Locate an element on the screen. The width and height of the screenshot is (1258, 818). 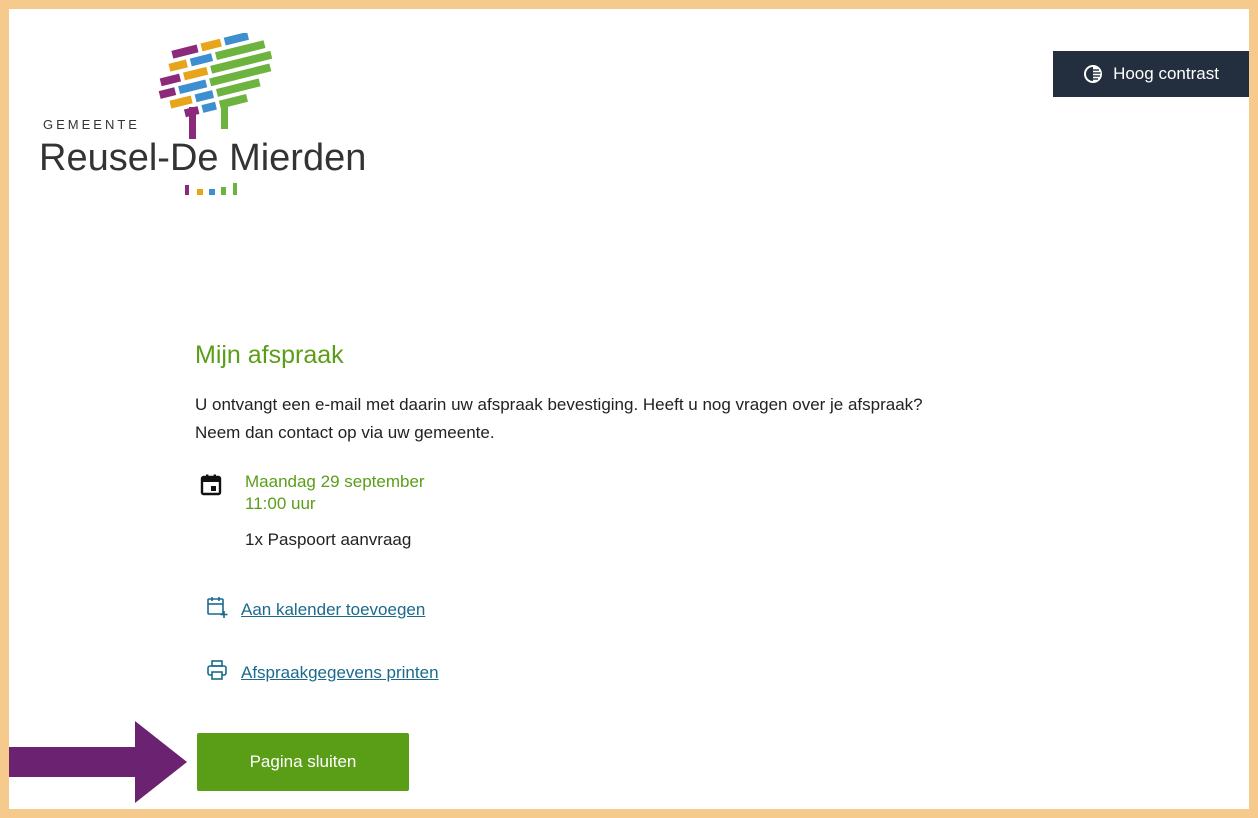
close-page-button: Pagina sluiten is located at coordinates (303, 762).